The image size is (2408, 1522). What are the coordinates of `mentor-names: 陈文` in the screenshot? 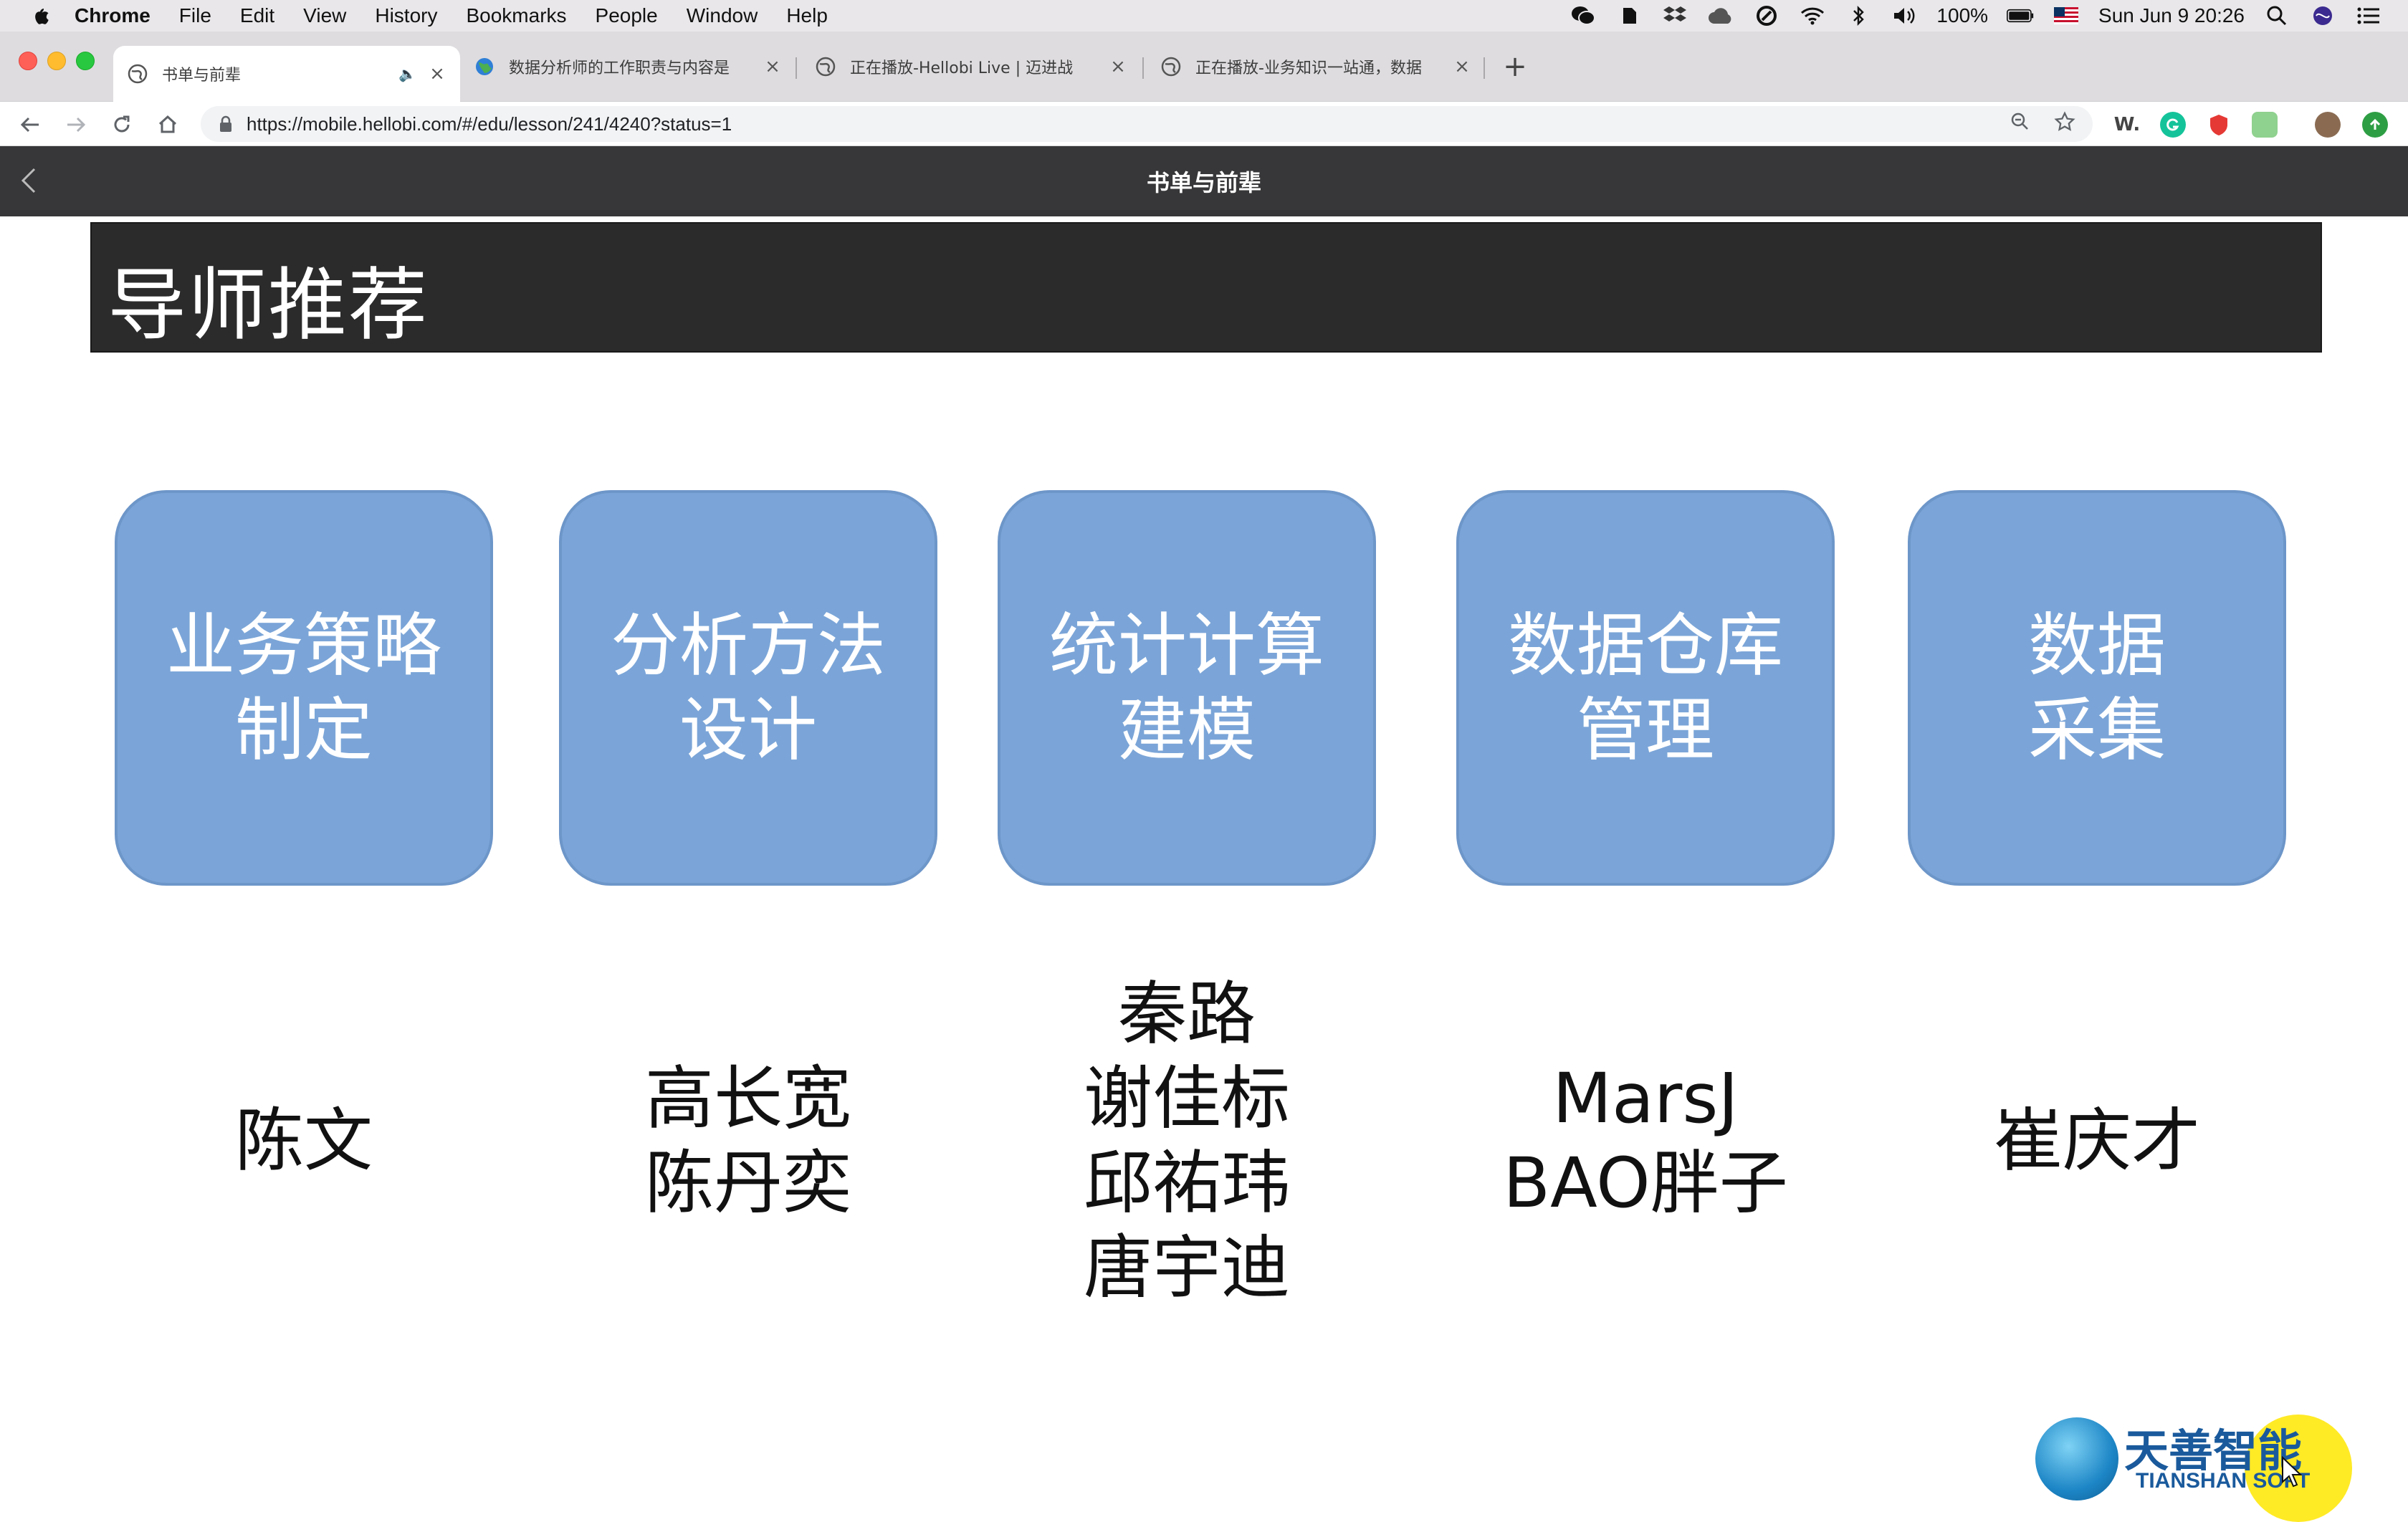 It's located at (304, 1141).